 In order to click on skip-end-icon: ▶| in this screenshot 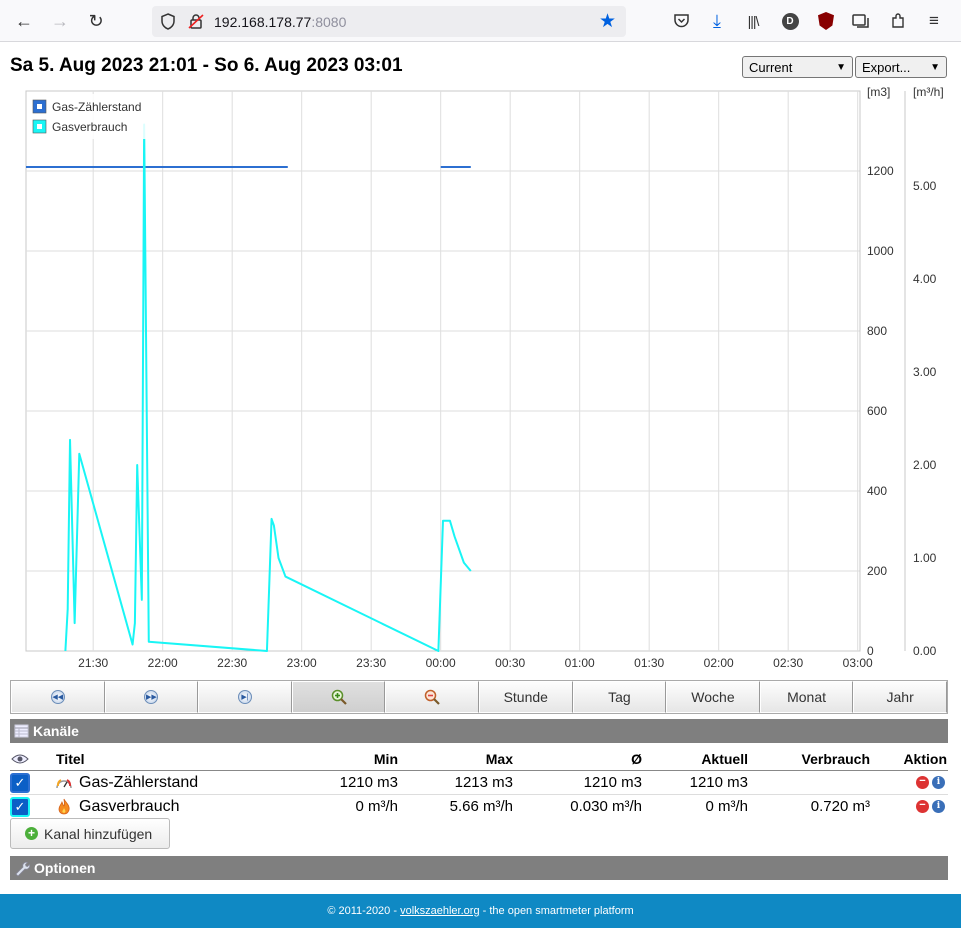, I will do `click(244, 697)`.